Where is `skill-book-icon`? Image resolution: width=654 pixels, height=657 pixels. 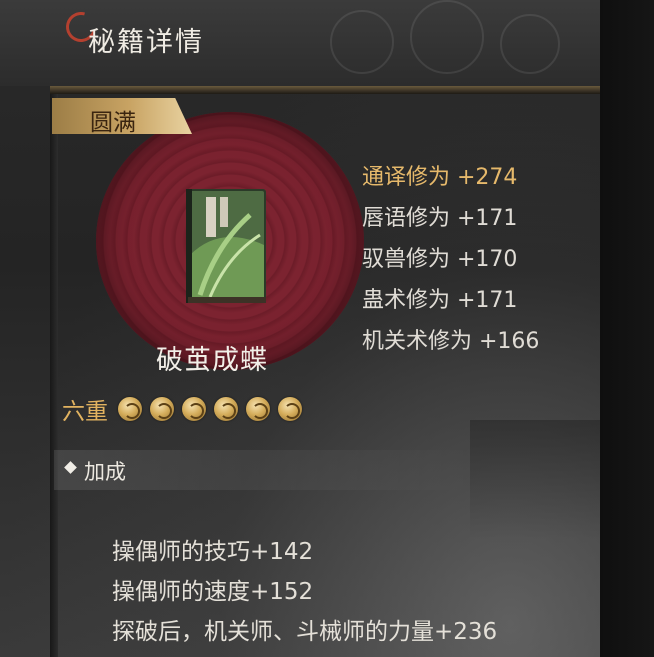 skill-book-icon is located at coordinates (226, 246).